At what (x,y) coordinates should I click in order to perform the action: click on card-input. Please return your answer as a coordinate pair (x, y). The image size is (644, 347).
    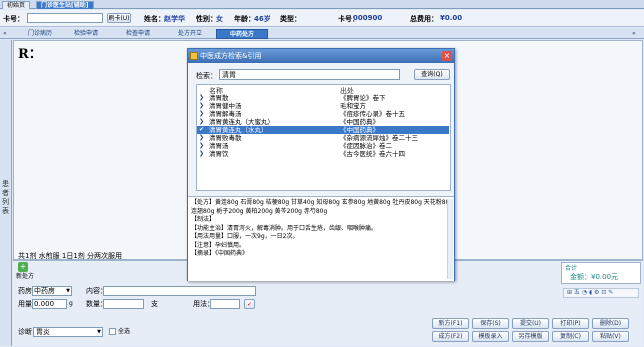
    Looking at the image, I should click on (65, 18).